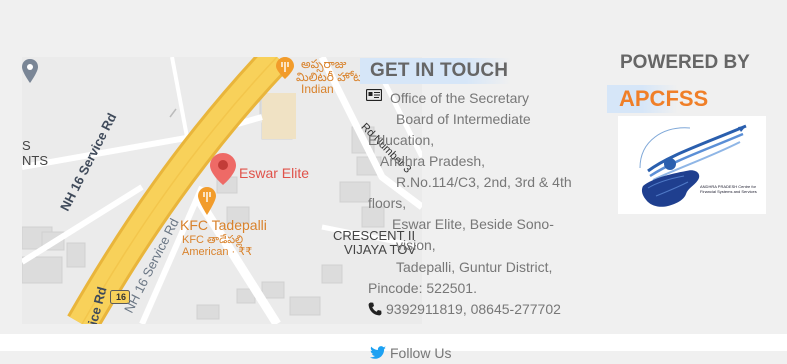 This screenshot has height=364, width=787. I want to click on contact-line-8: vision,, so click(416, 245).